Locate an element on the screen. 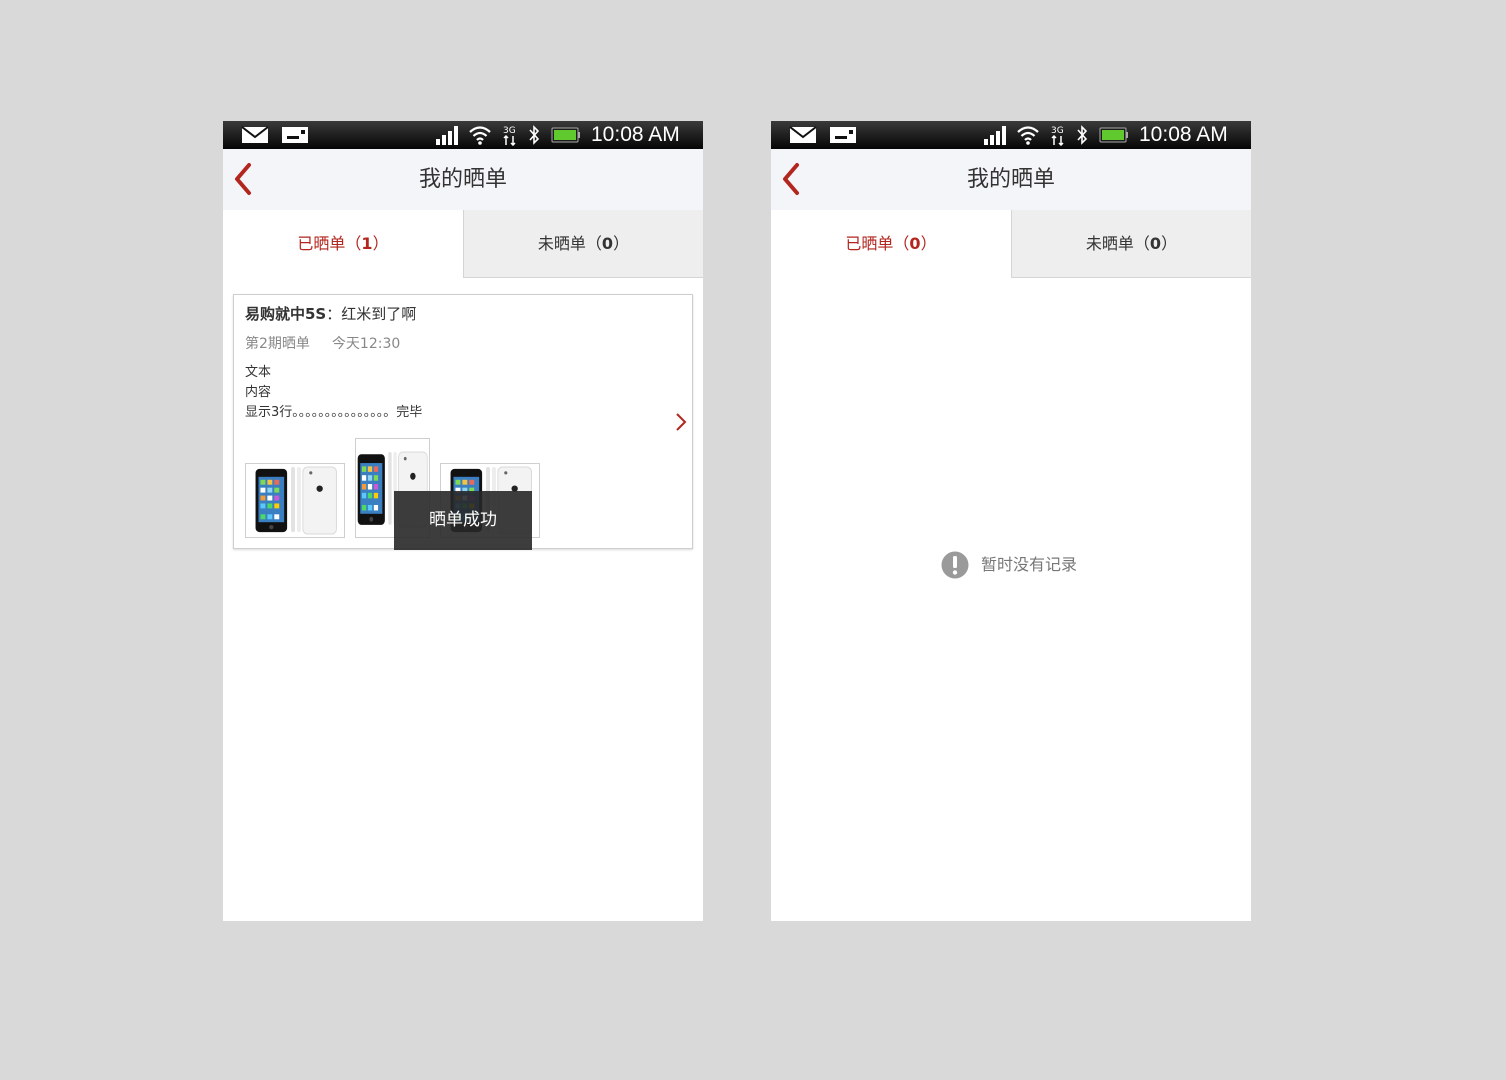 The width and height of the screenshot is (1506, 1080). card-body-text: 文本 内容 显示3行。。。。。。。。。。。。。。。完毕 is located at coordinates (333, 393).